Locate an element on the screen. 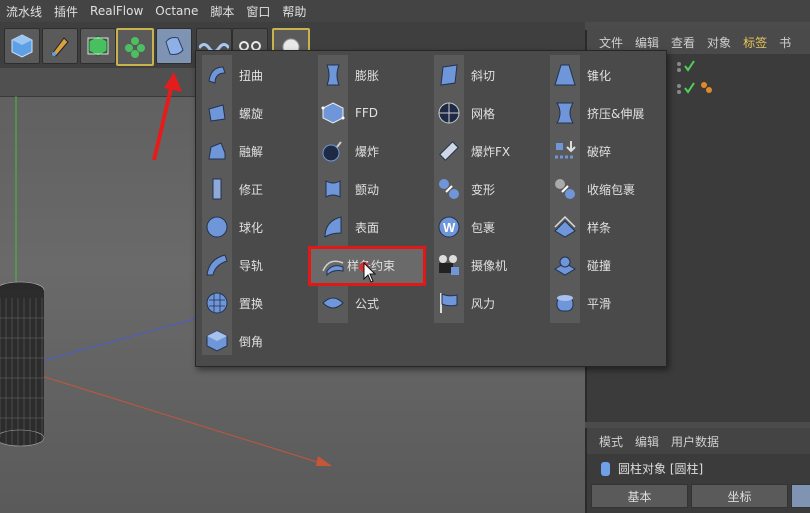 The width and height of the screenshot is (810, 513). pen-icon is located at coordinates (60, 47).